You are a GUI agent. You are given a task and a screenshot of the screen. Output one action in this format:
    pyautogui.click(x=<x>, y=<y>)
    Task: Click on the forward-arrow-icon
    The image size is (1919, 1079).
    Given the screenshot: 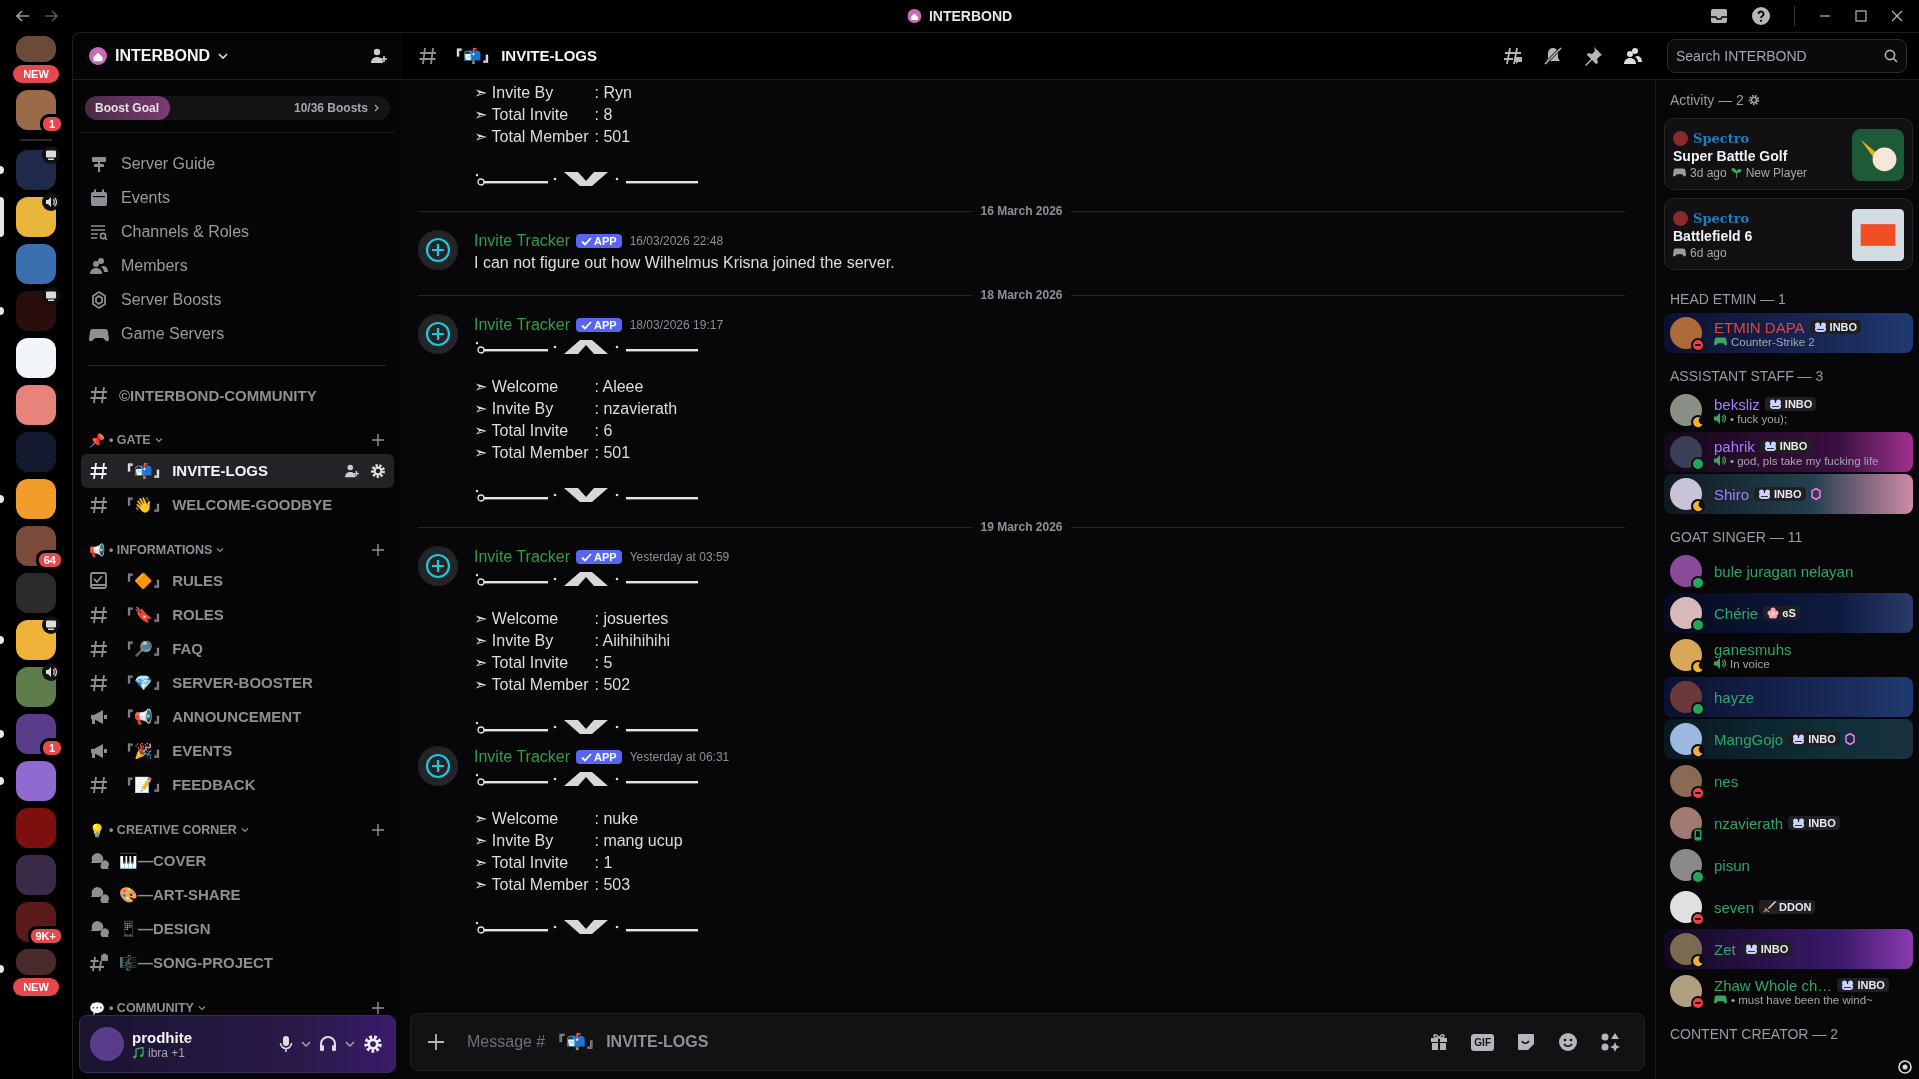 What is the action you would take?
    pyautogui.click(x=51, y=16)
    